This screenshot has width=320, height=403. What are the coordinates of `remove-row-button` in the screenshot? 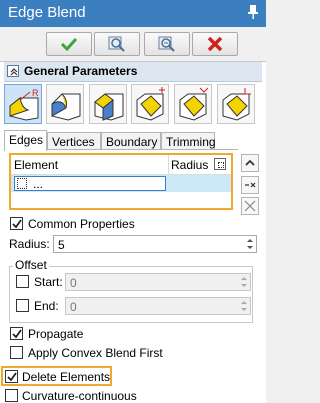 It's located at (250, 185).